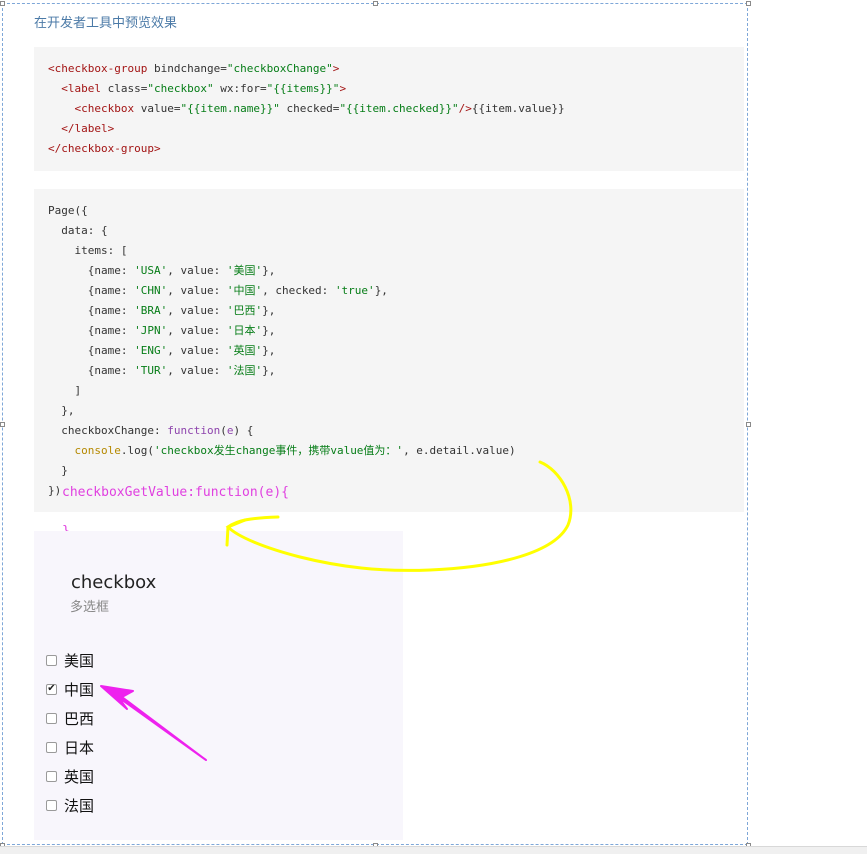 The width and height of the screenshot is (867, 854). I want to click on yellow-arrow-curve, so click(399, 516).